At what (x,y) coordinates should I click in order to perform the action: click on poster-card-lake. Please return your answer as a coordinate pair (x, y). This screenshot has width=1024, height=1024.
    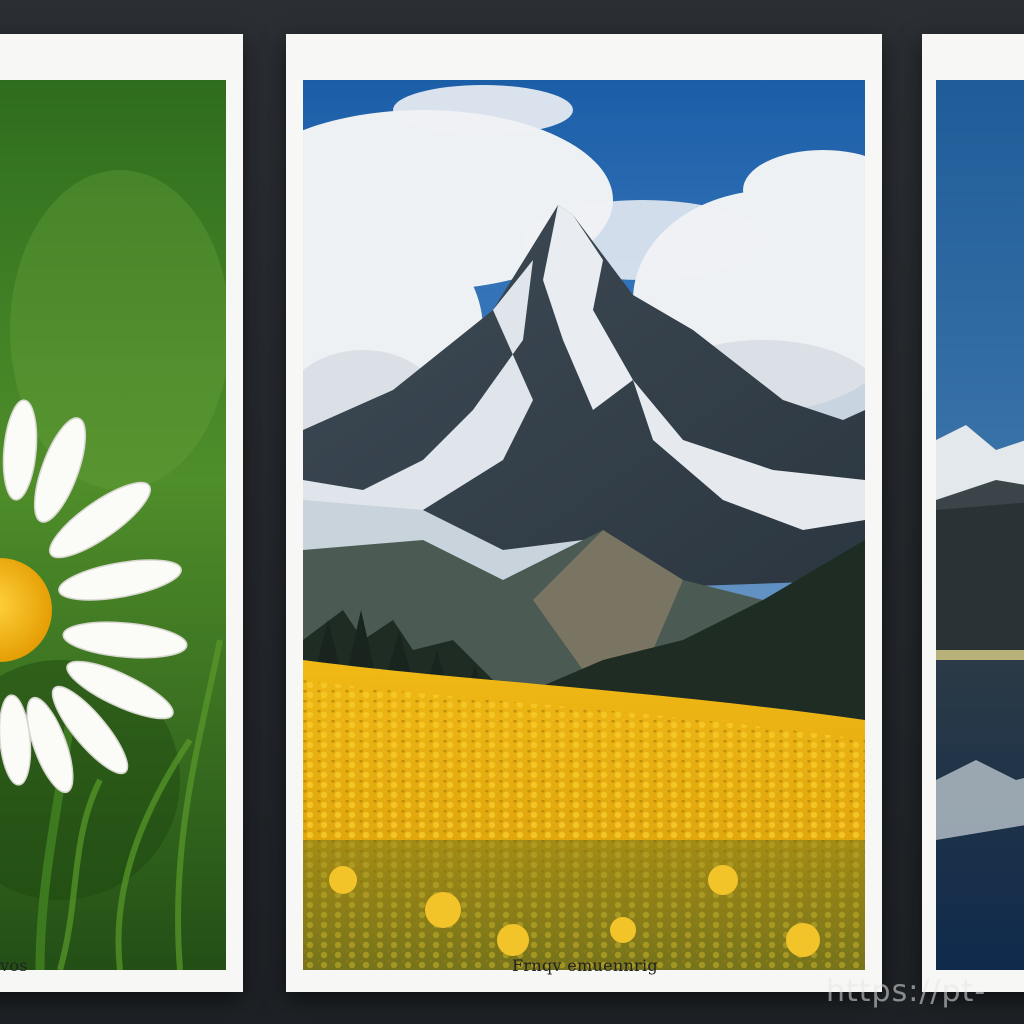
    Looking at the image, I should click on (973, 513).